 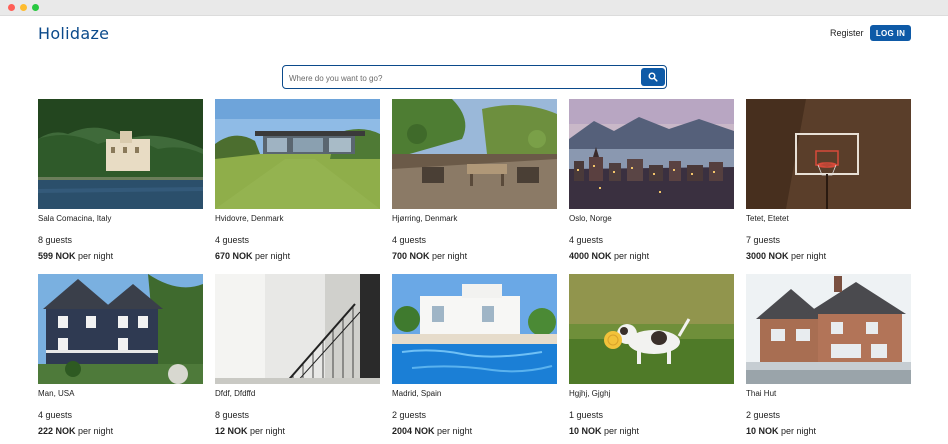 I want to click on site-header: Holidaze Register LOG IN, so click(x=474, y=37).